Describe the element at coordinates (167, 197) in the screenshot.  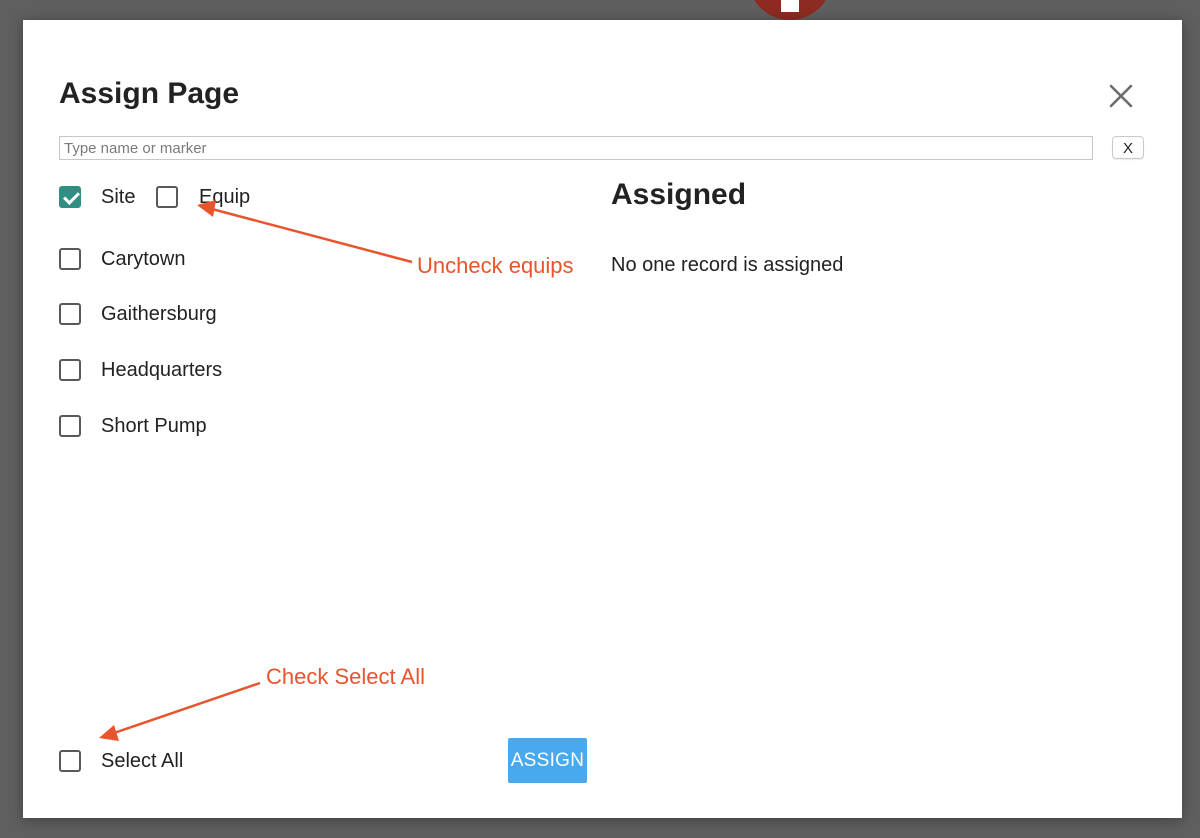
I see `equip-checkbox` at that location.